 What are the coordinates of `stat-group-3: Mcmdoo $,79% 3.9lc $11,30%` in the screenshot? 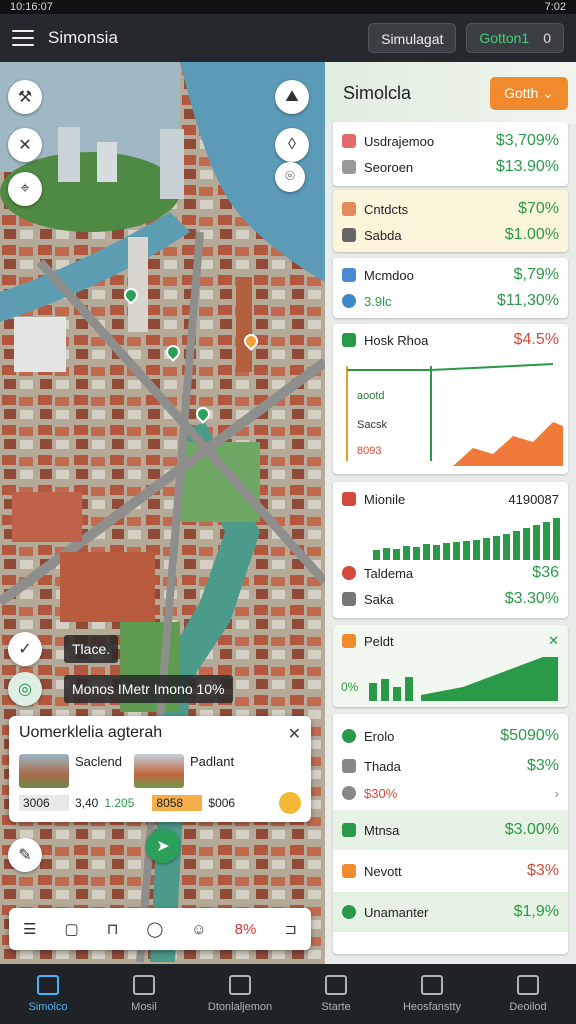 It's located at (450, 288).